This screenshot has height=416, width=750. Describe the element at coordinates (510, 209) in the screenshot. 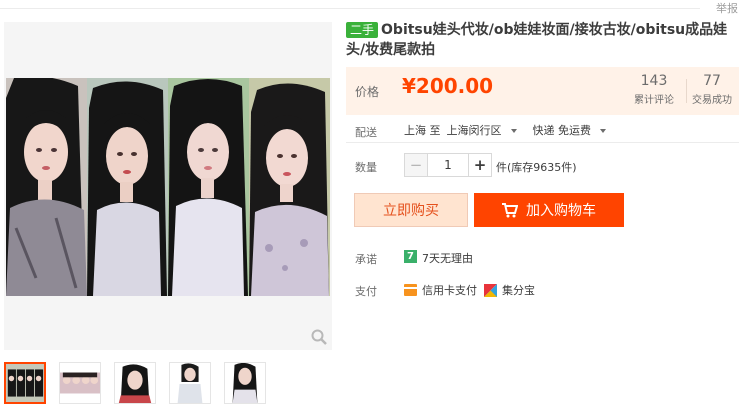

I see `cart-icon` at that location.